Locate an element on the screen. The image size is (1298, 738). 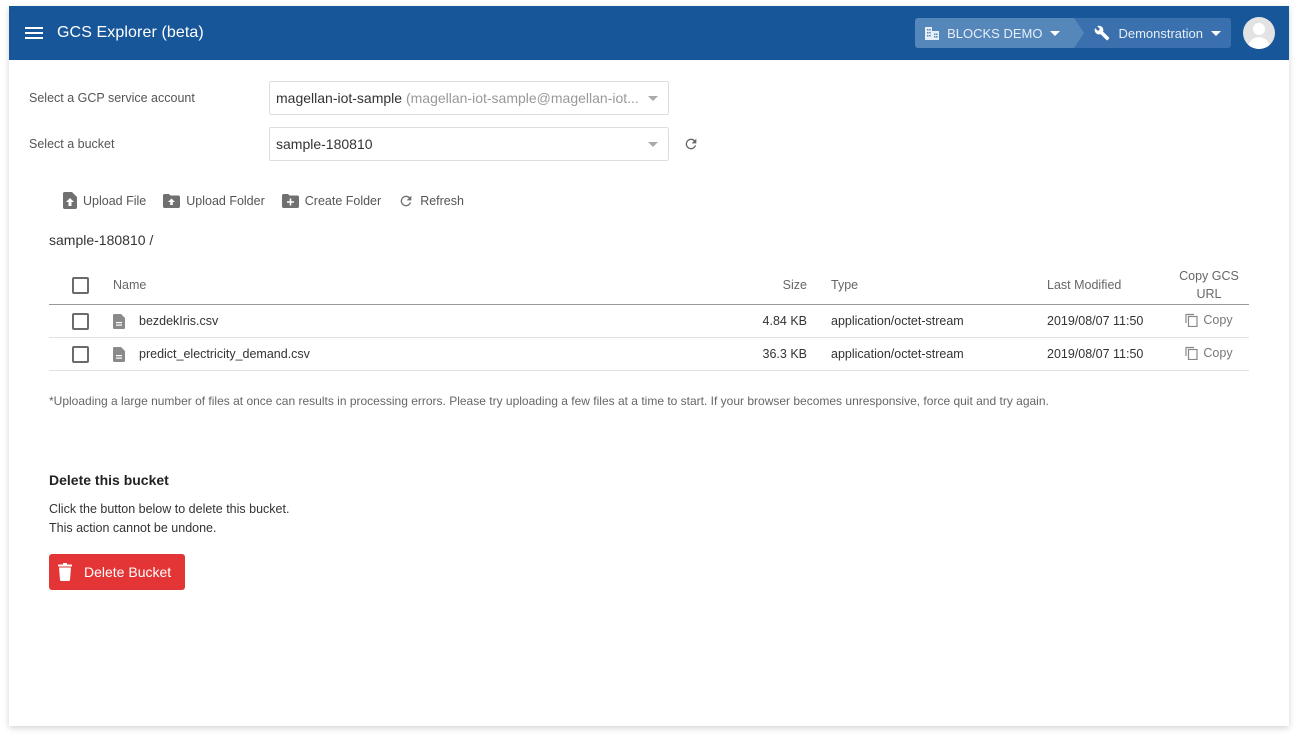
delete-section-title: Delete this bucket is located at coordinates (109, 480).